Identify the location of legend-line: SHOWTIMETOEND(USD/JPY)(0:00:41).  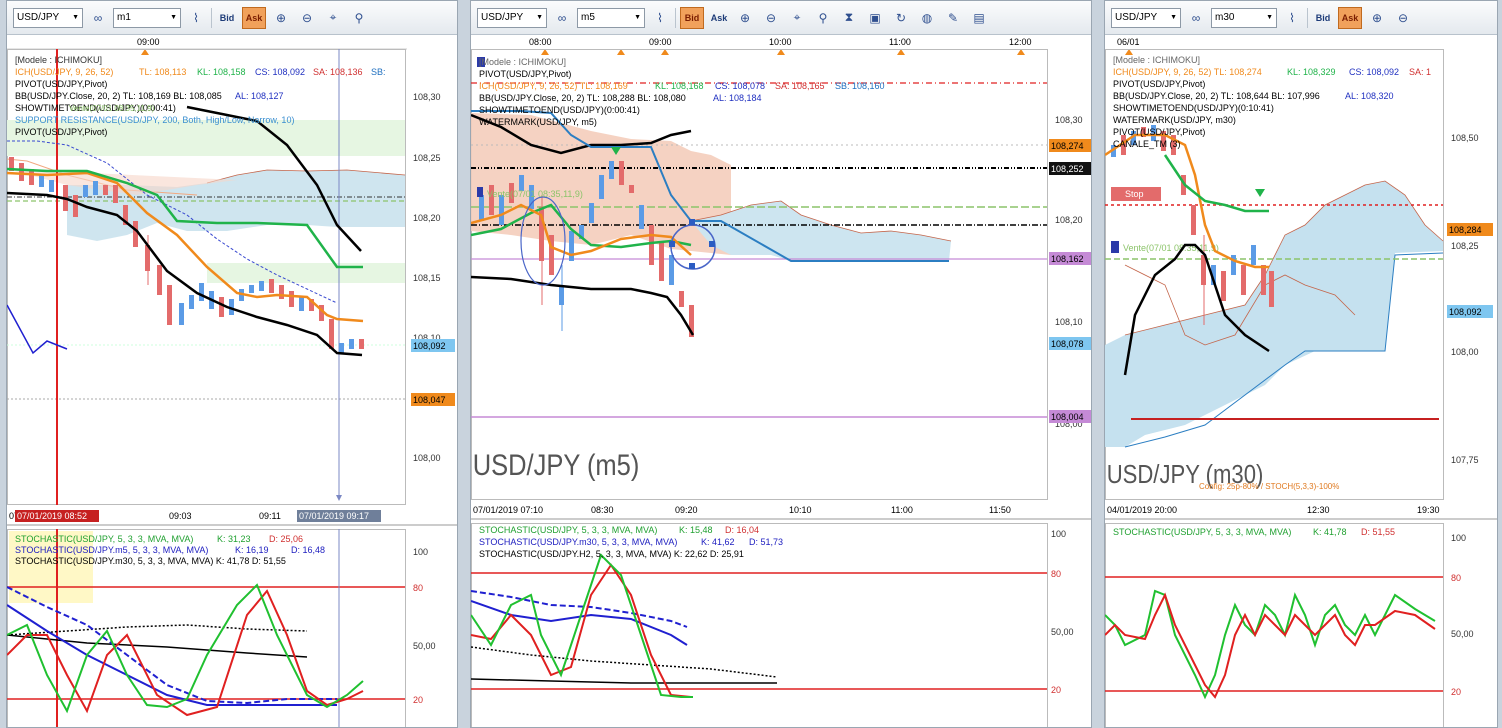
(559, 110).